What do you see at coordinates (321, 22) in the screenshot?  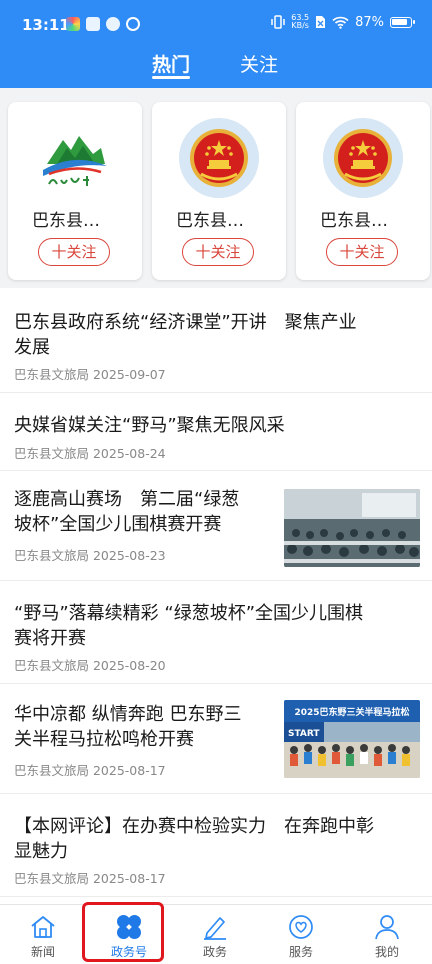 I see `no-sim-icon` at bounding box center [321, 22].